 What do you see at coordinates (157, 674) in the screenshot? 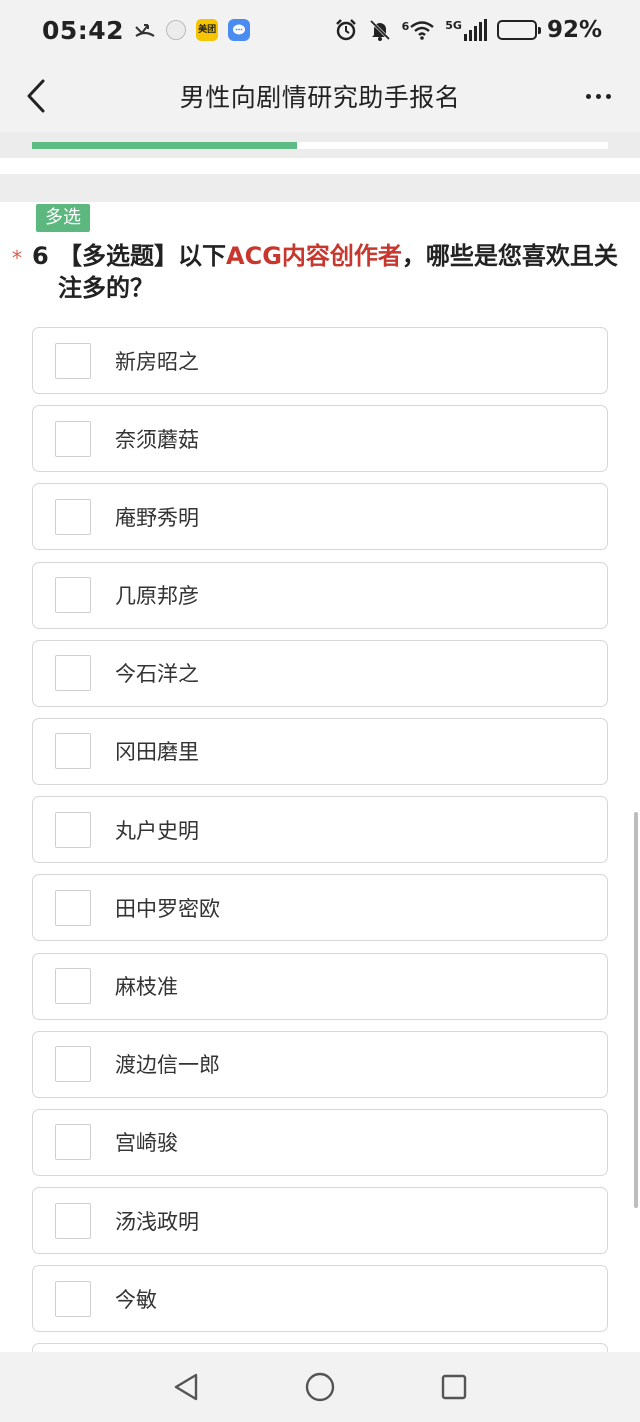
I see `option-label: 今石洋之` at bounding box center [157, 674].